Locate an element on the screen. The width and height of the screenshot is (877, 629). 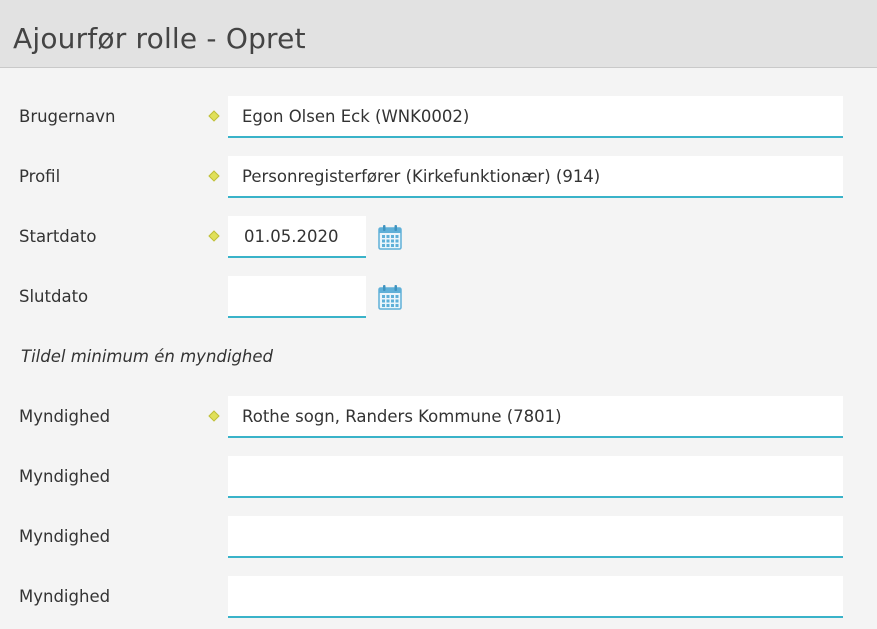
profil-label: Profil is located at coordinates (40, 176).